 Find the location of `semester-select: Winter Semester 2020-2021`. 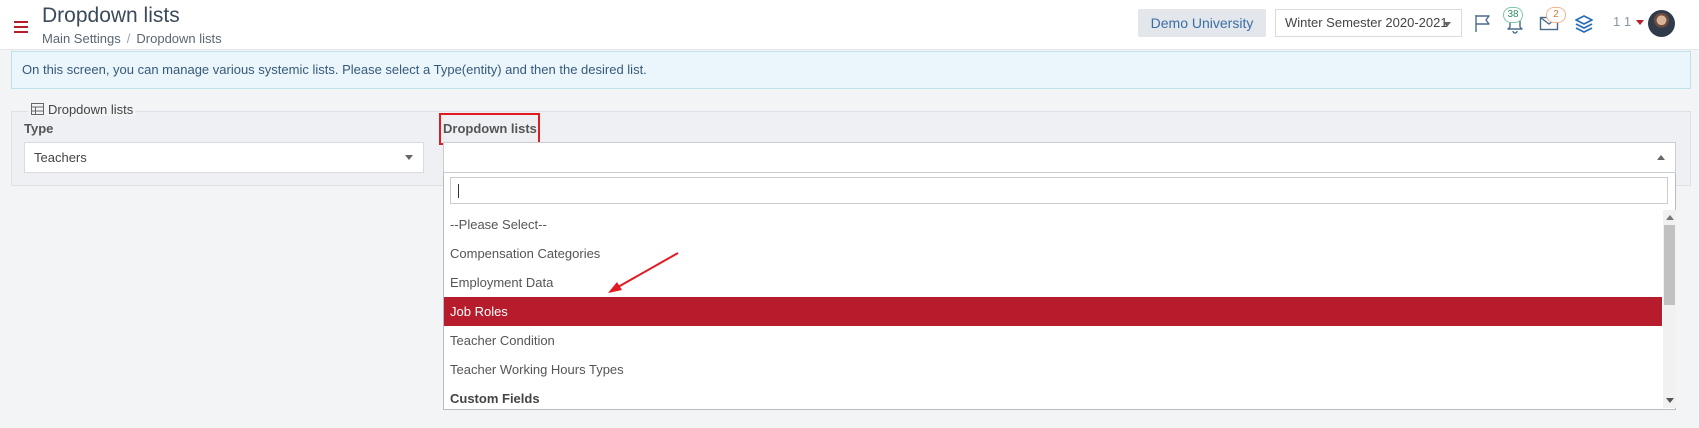

semester-select: Winter Semester 2020-2021 is located at coordinates (1368, 23).